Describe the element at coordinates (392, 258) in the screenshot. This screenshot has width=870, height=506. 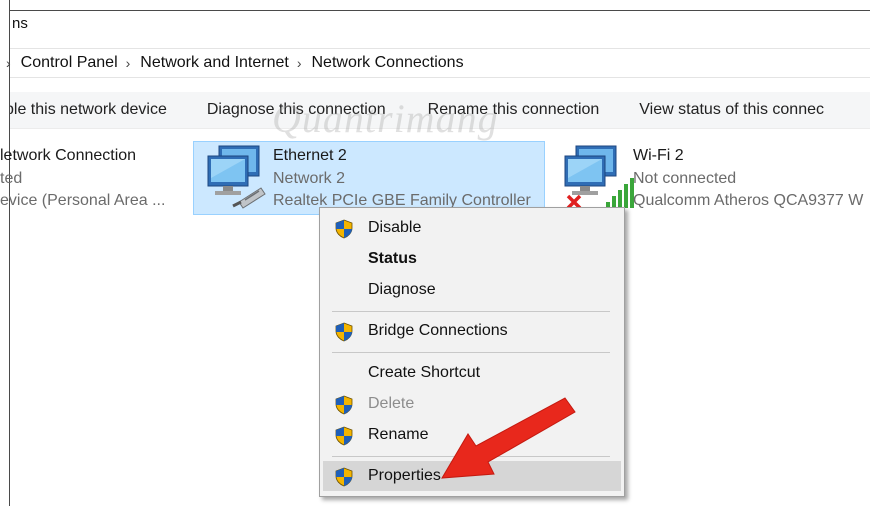
I see `menu-item-label: Status` at that location.